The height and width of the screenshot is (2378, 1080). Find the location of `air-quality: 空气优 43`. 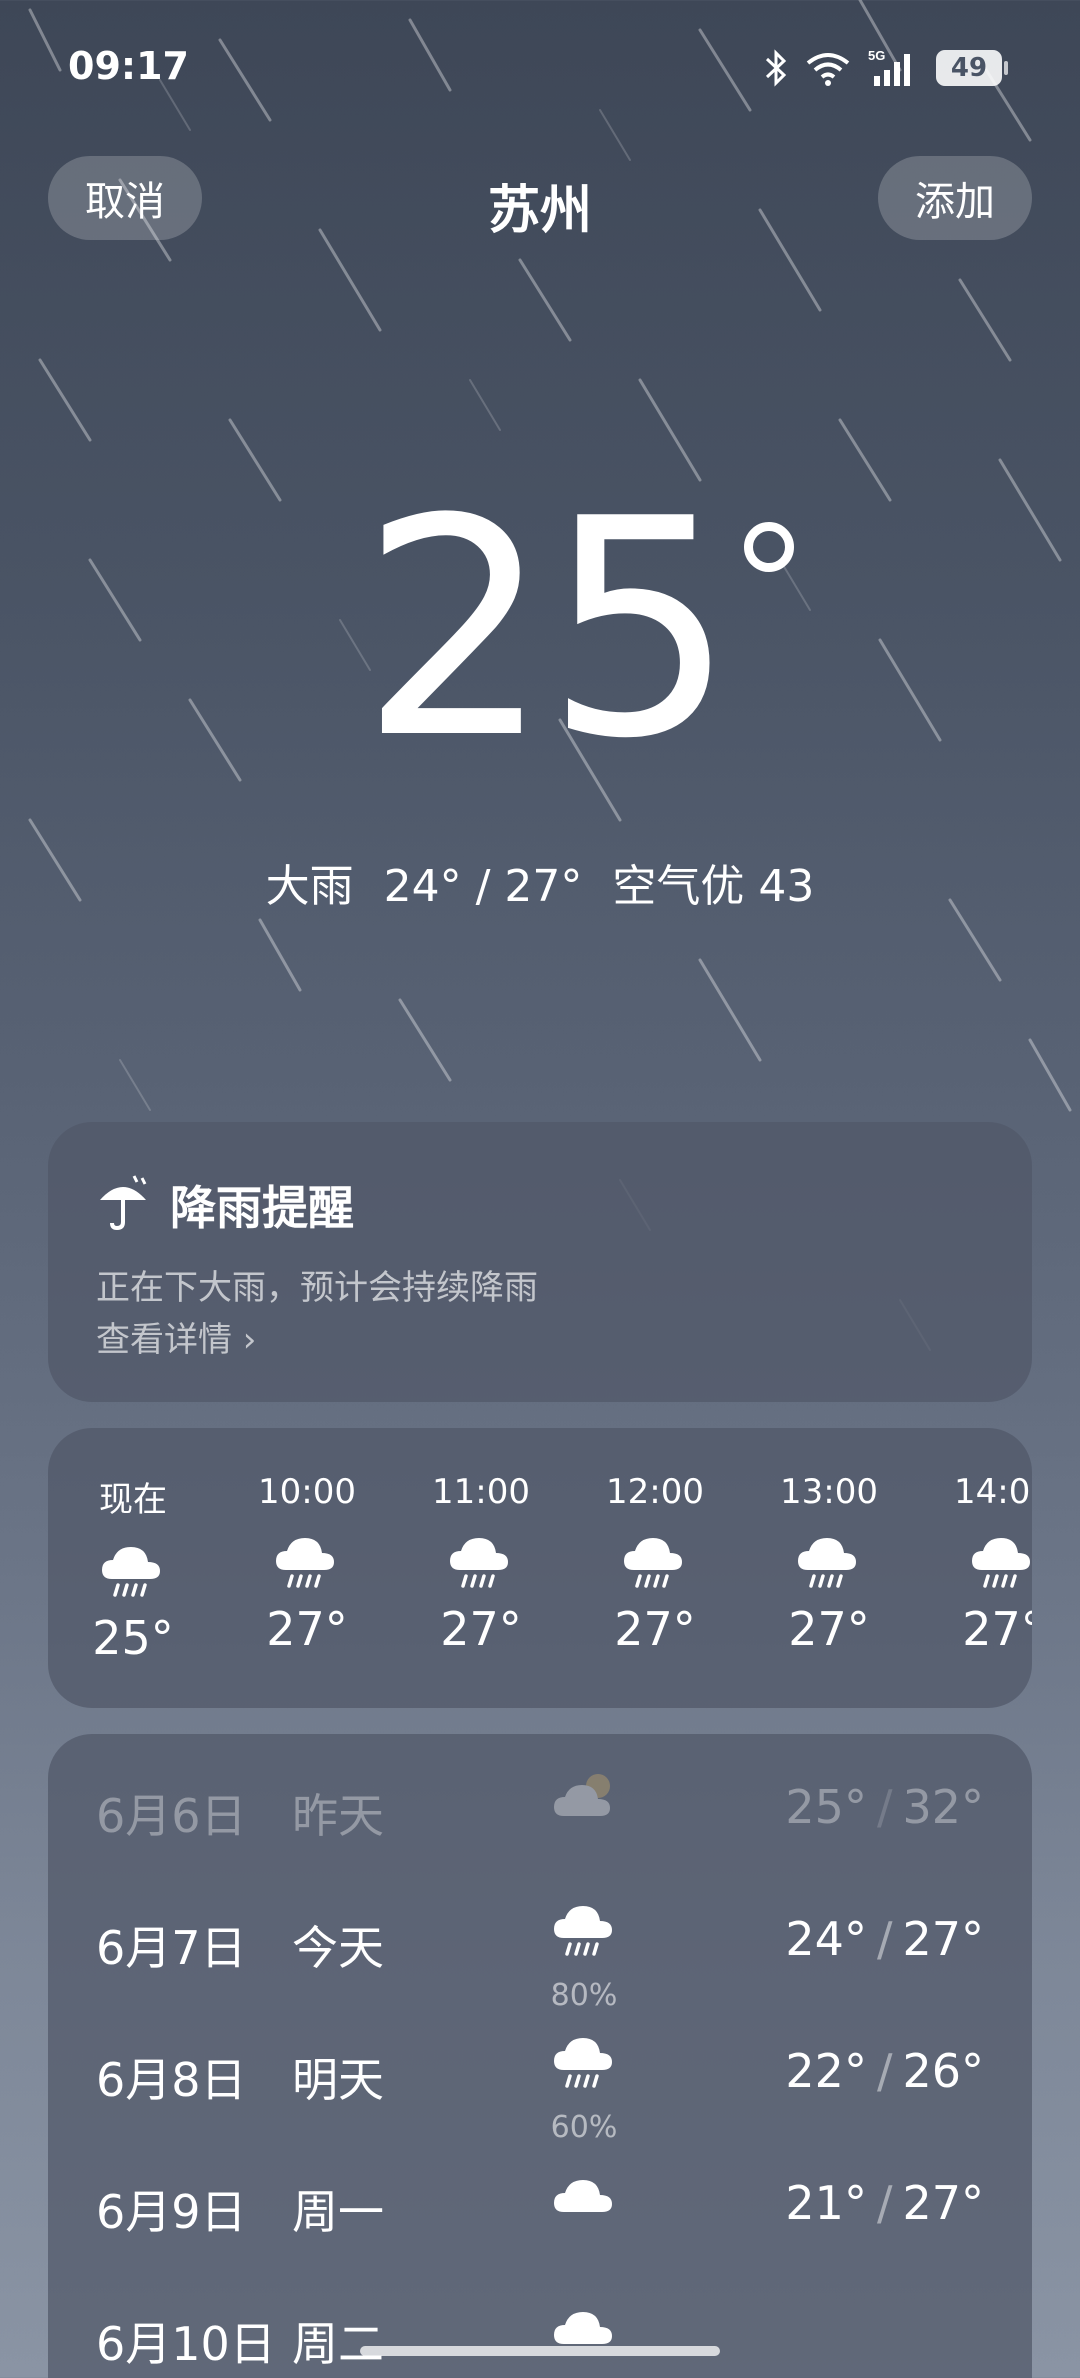

air-quality: 空气优 43 is located at coordinates (713, 886).